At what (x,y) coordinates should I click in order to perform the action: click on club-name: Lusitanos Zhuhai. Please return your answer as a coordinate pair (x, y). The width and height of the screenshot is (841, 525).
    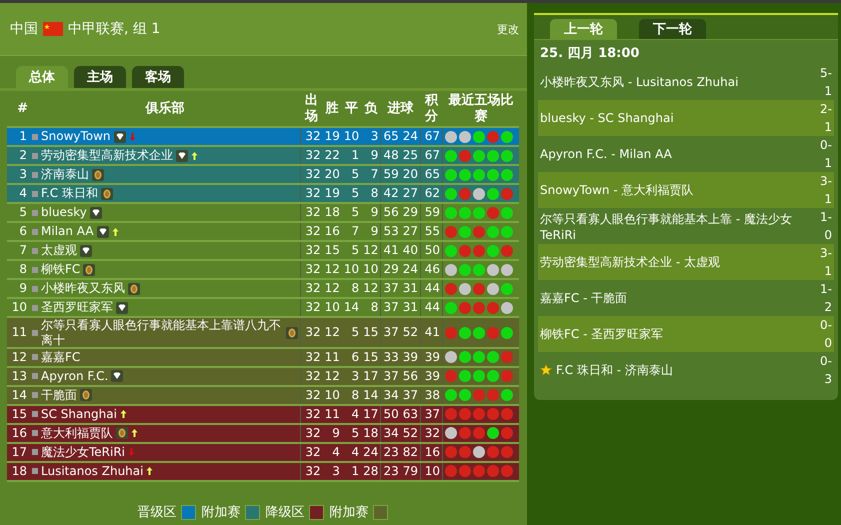
    Looking at the image, I should click on (92, 471).